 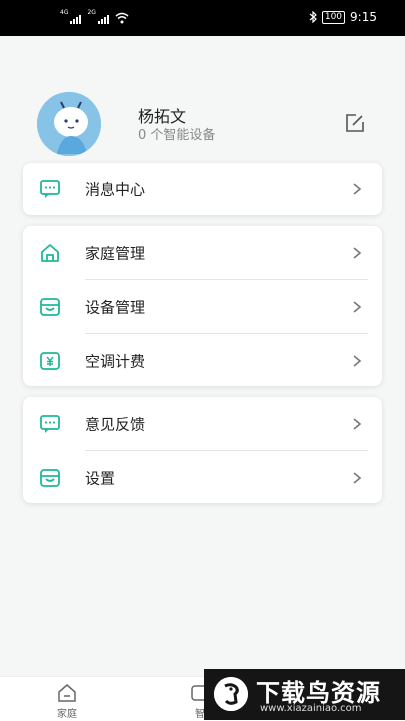 I want to click on tab-label: 家庭, so click(x=67, y=714).